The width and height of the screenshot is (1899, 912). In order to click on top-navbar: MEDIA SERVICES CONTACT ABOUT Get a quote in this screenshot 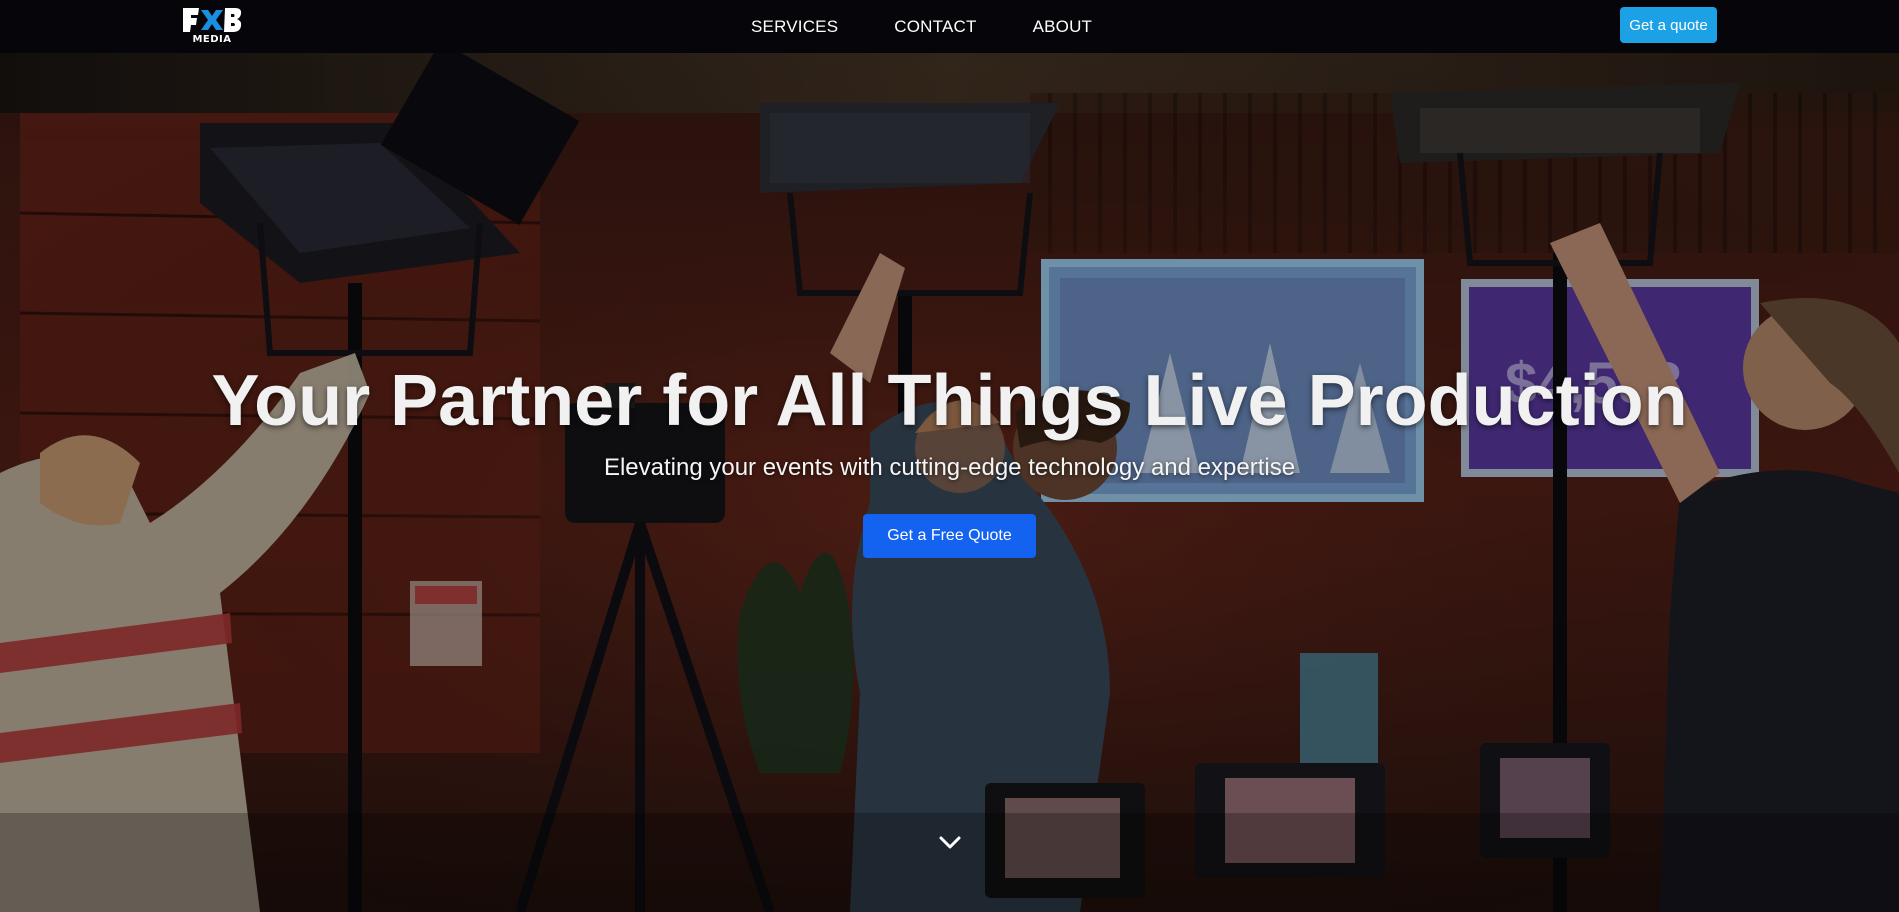, I will do `click(949, 26)`.